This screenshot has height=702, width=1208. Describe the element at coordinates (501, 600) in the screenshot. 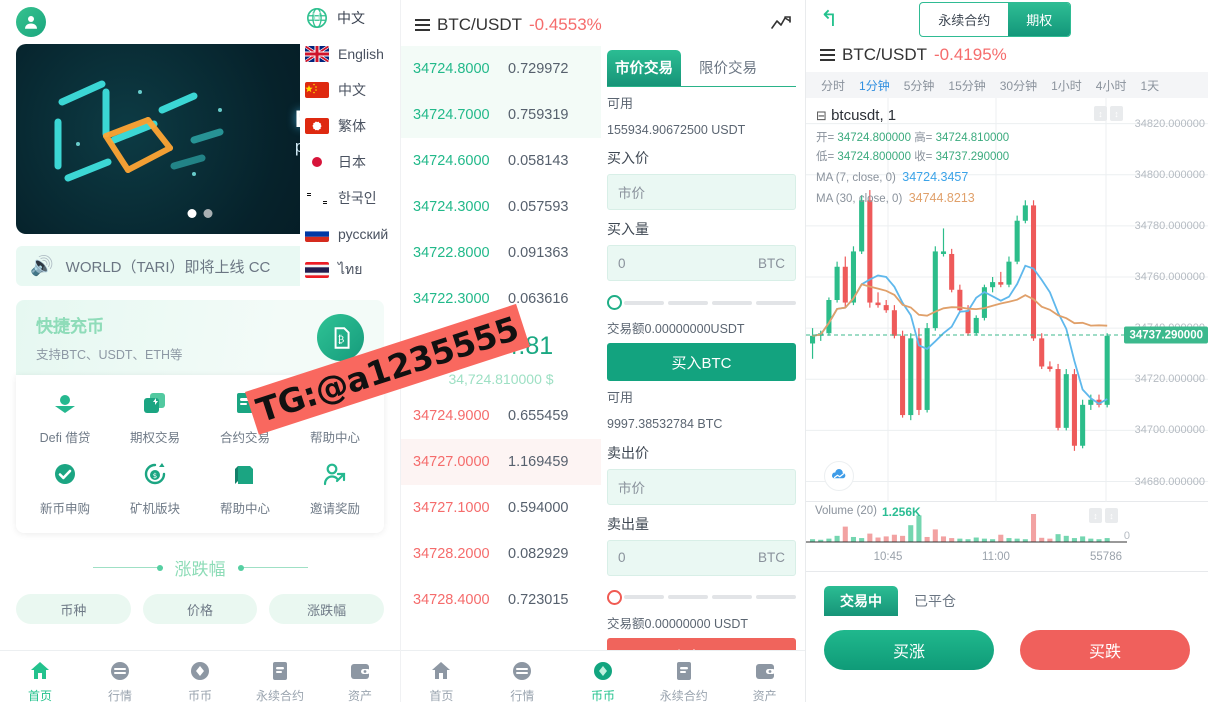

I see `order-book-row: 34728.4000 0.723015` at that location.